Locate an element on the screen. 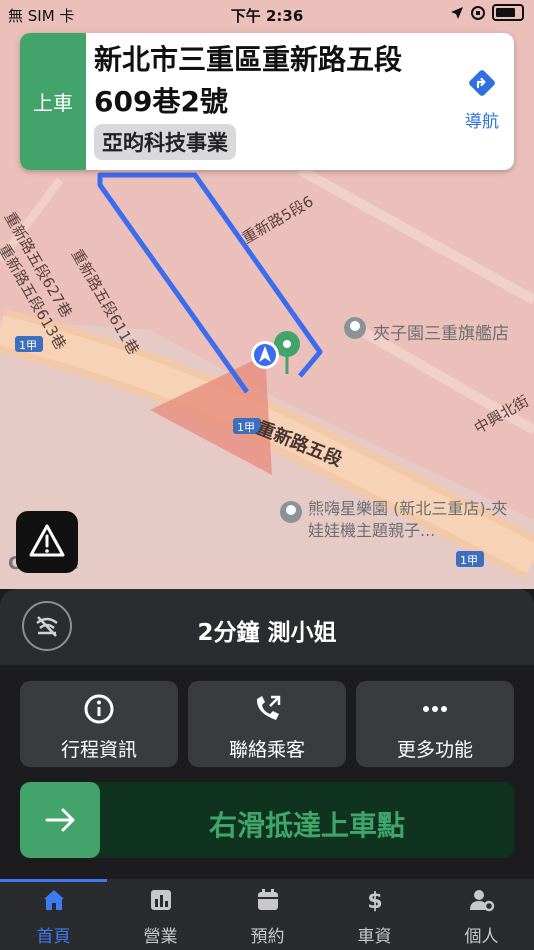 The width and height of the screenshot is (534, 950). arrive-slider: 右滑抵達上車點 is located at coordinates (267, 820).